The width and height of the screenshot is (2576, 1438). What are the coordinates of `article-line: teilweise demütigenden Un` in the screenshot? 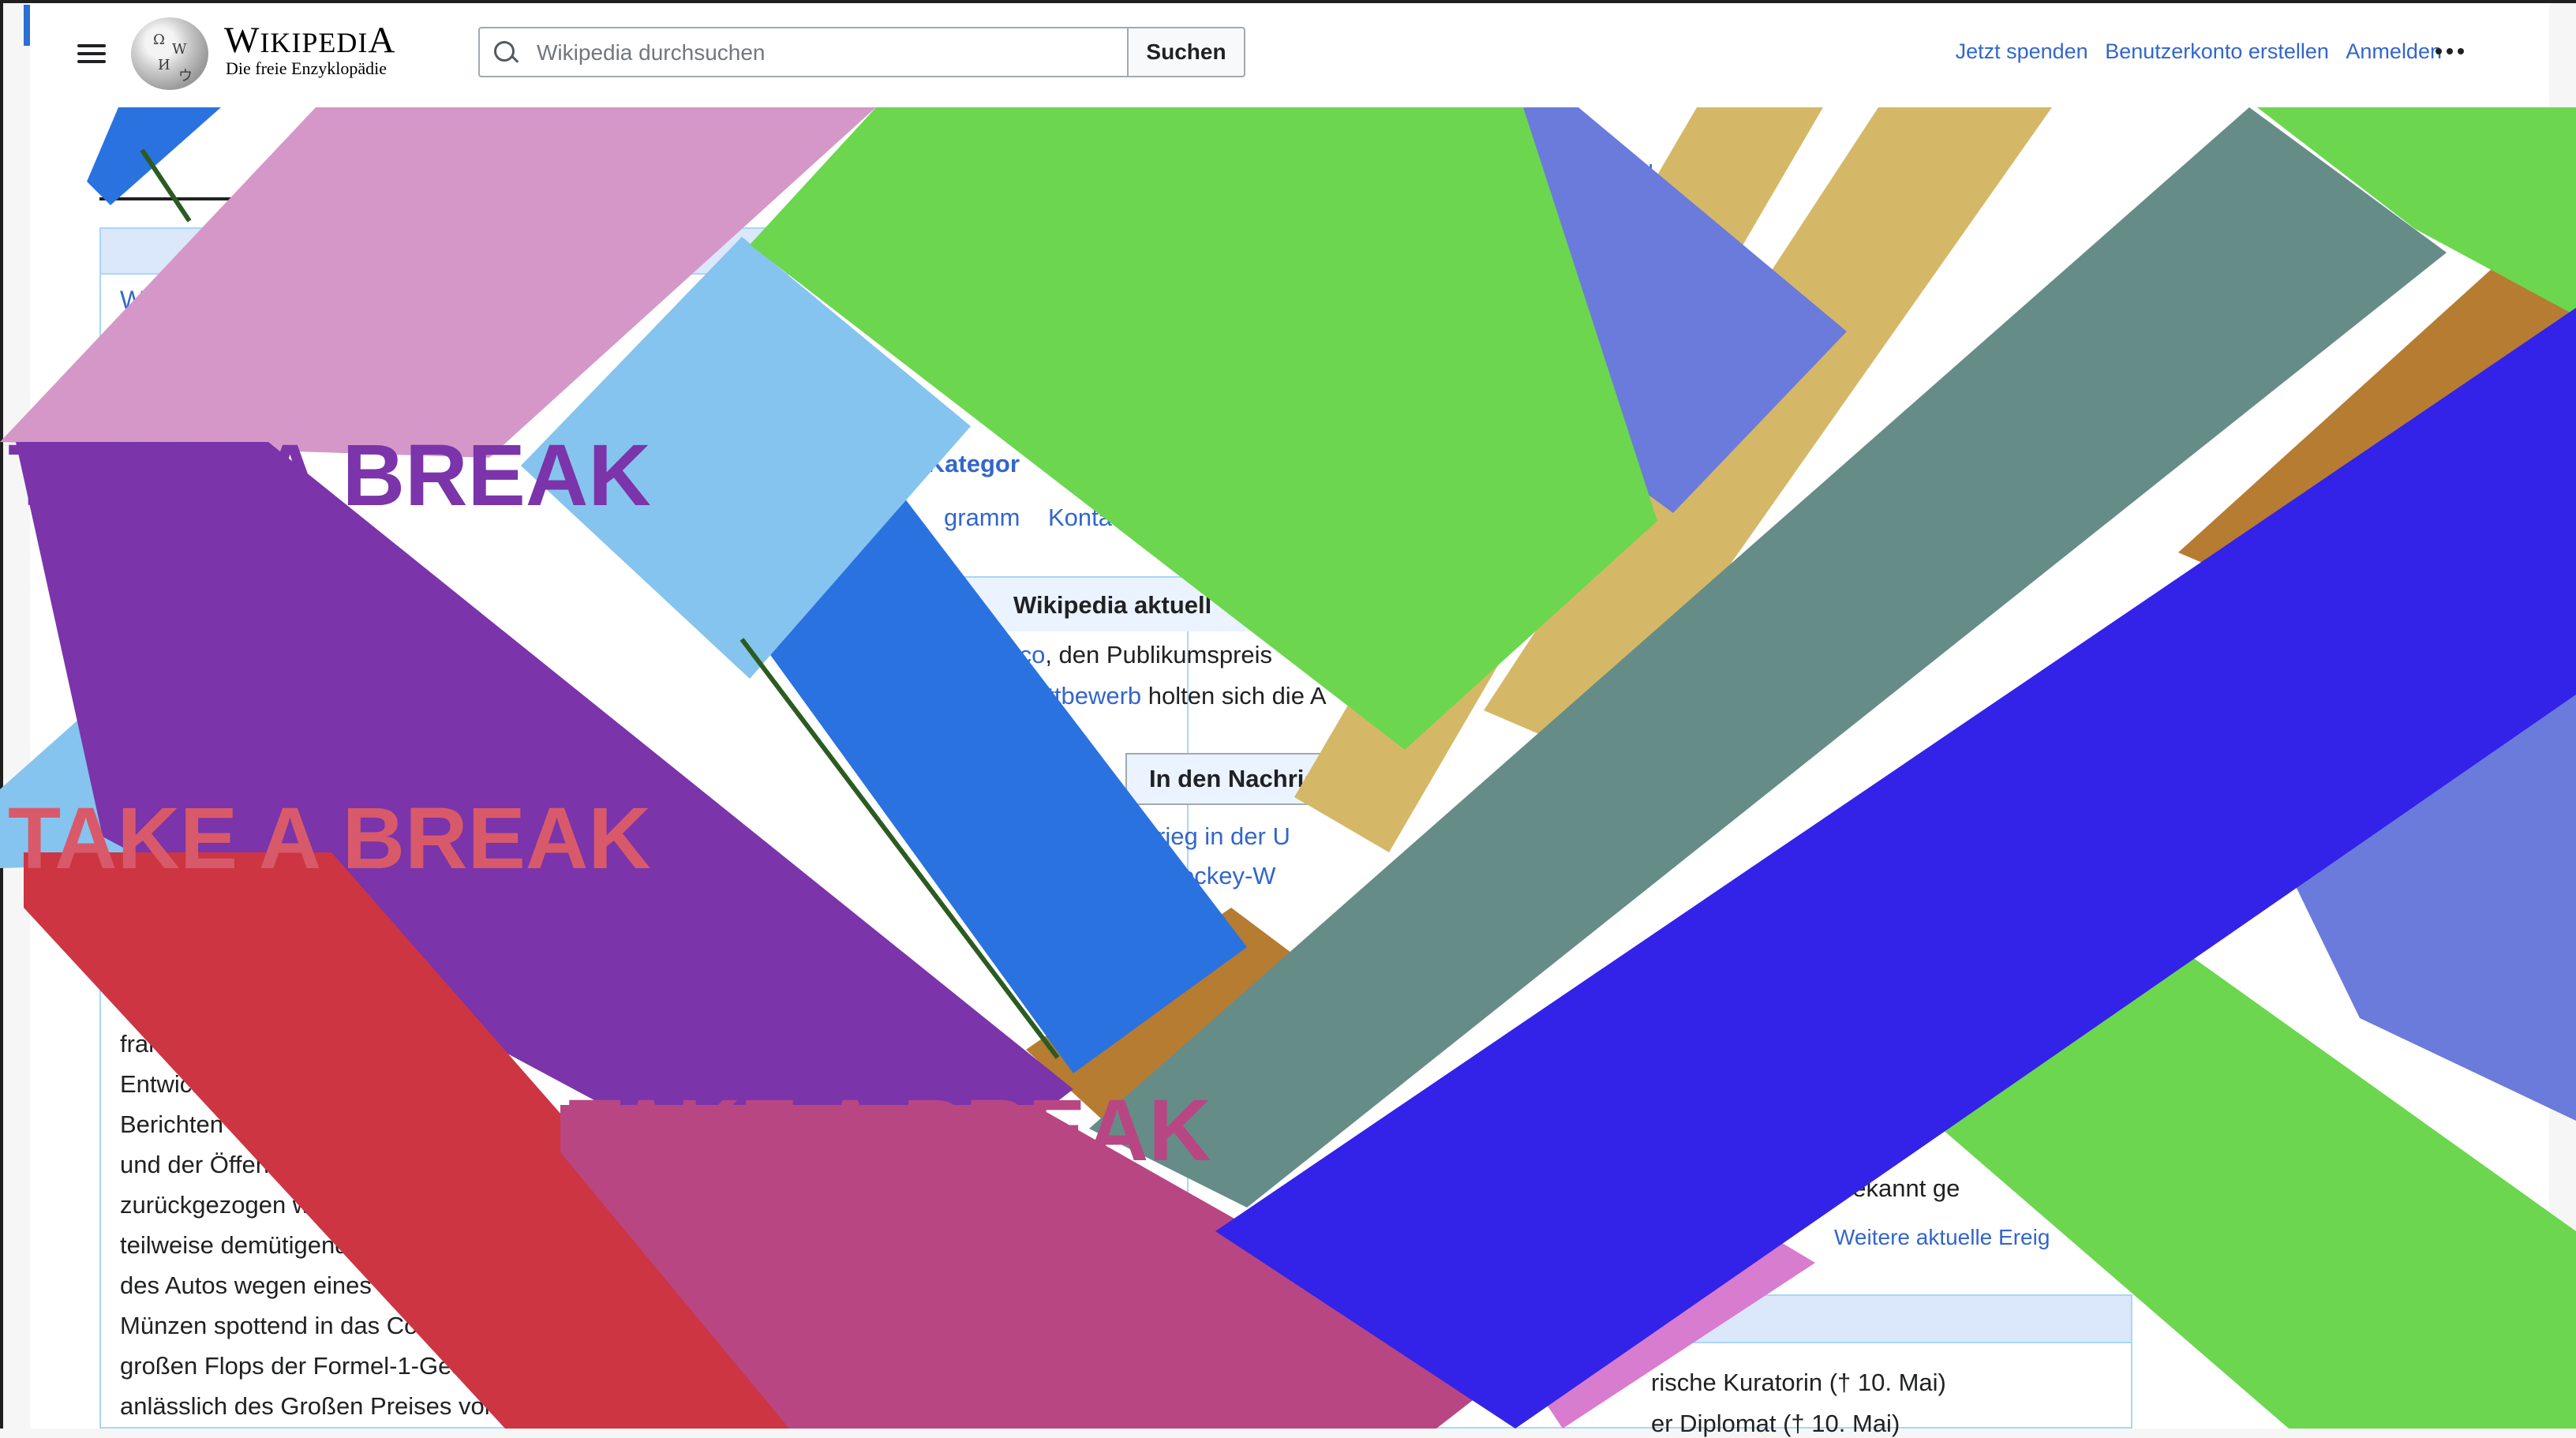 It's located at (267, 1245).